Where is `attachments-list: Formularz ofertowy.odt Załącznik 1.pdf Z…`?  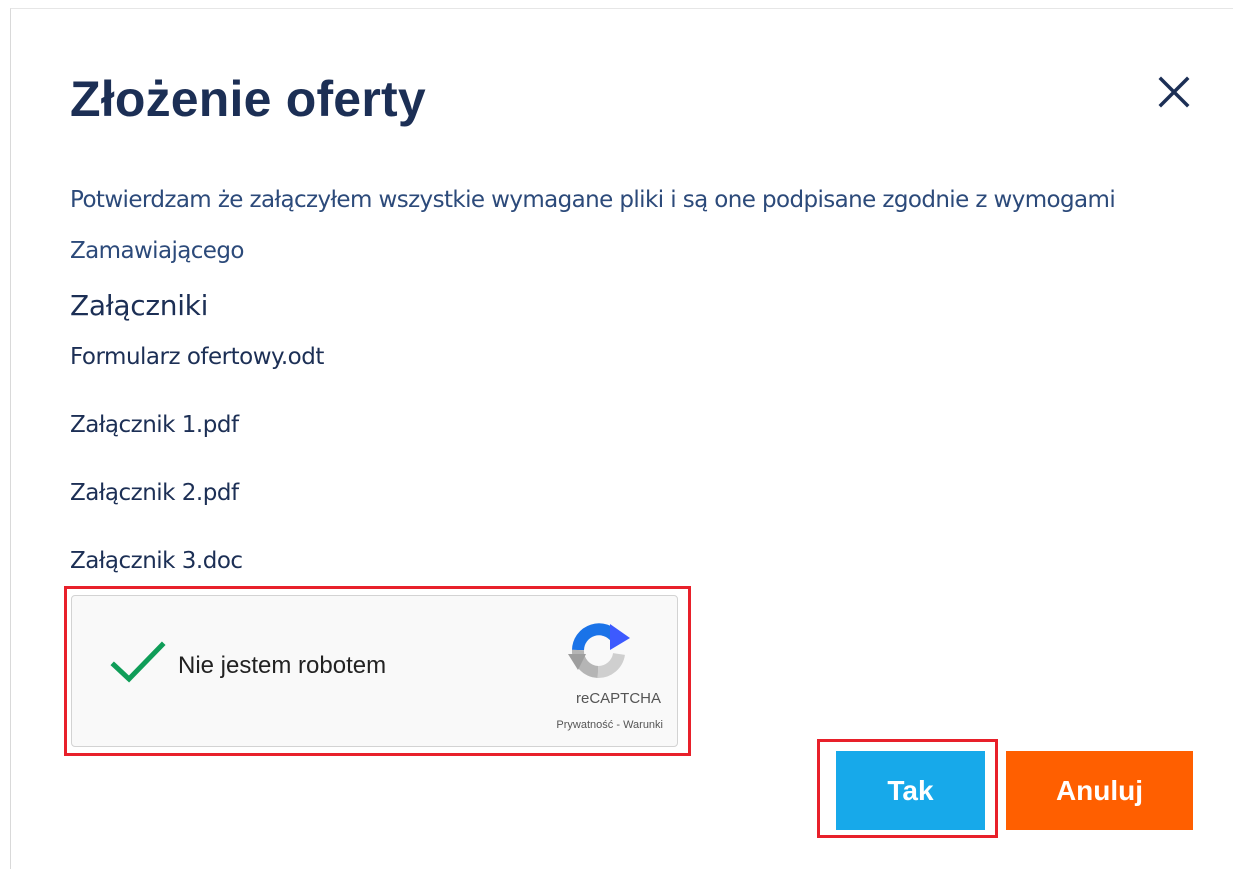
attachments-list: Formularz ofertowy.odt Załącznik 1.pdf Z… is located at coordinates (197, 475).